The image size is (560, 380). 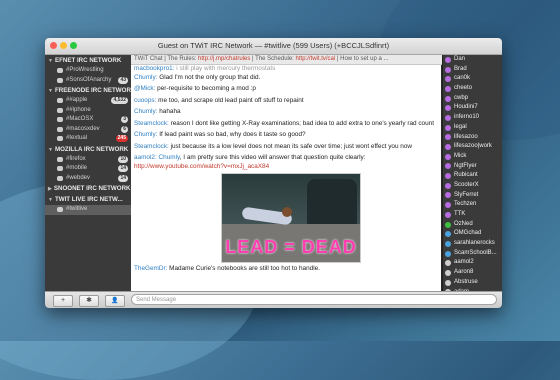 What do you see at coordinates (314, 299) in the screenshot?
I see `message-input: Send Message` at bounding box center [314, 299].